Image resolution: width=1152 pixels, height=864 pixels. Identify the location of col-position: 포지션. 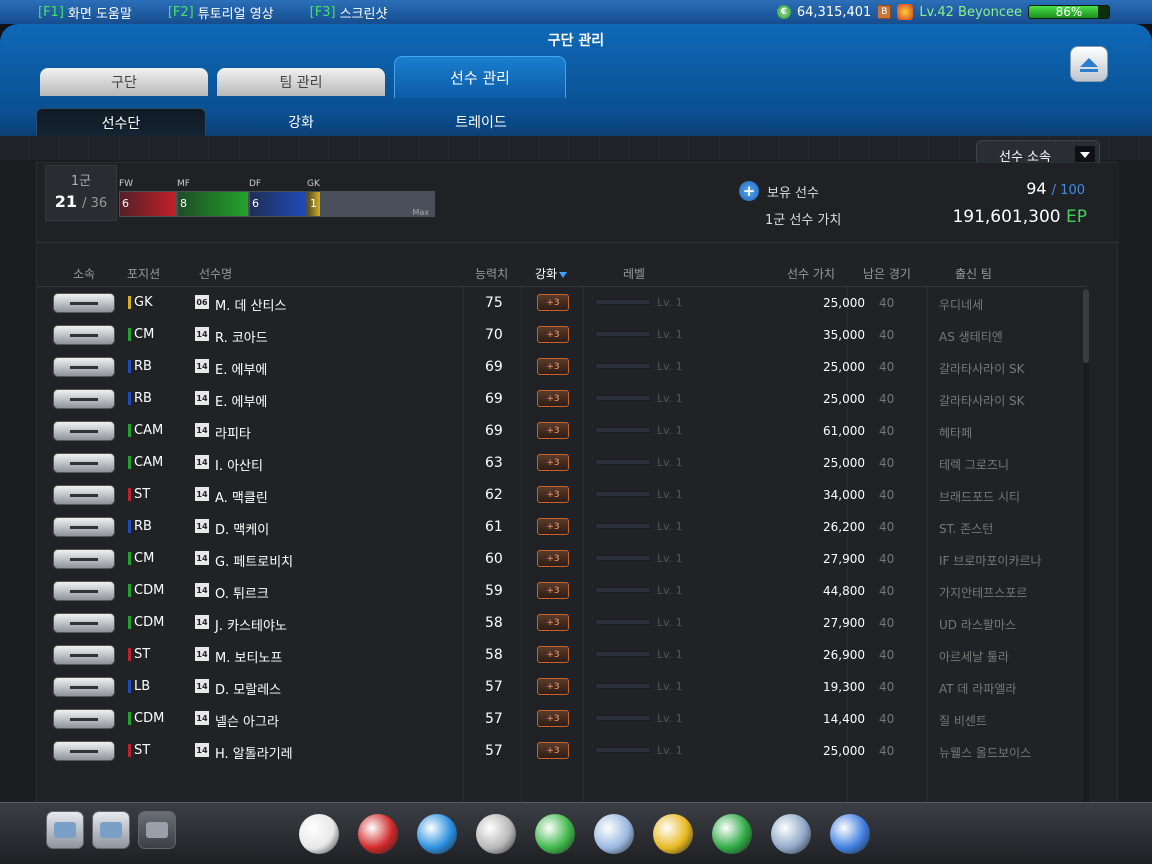
(143, 273).